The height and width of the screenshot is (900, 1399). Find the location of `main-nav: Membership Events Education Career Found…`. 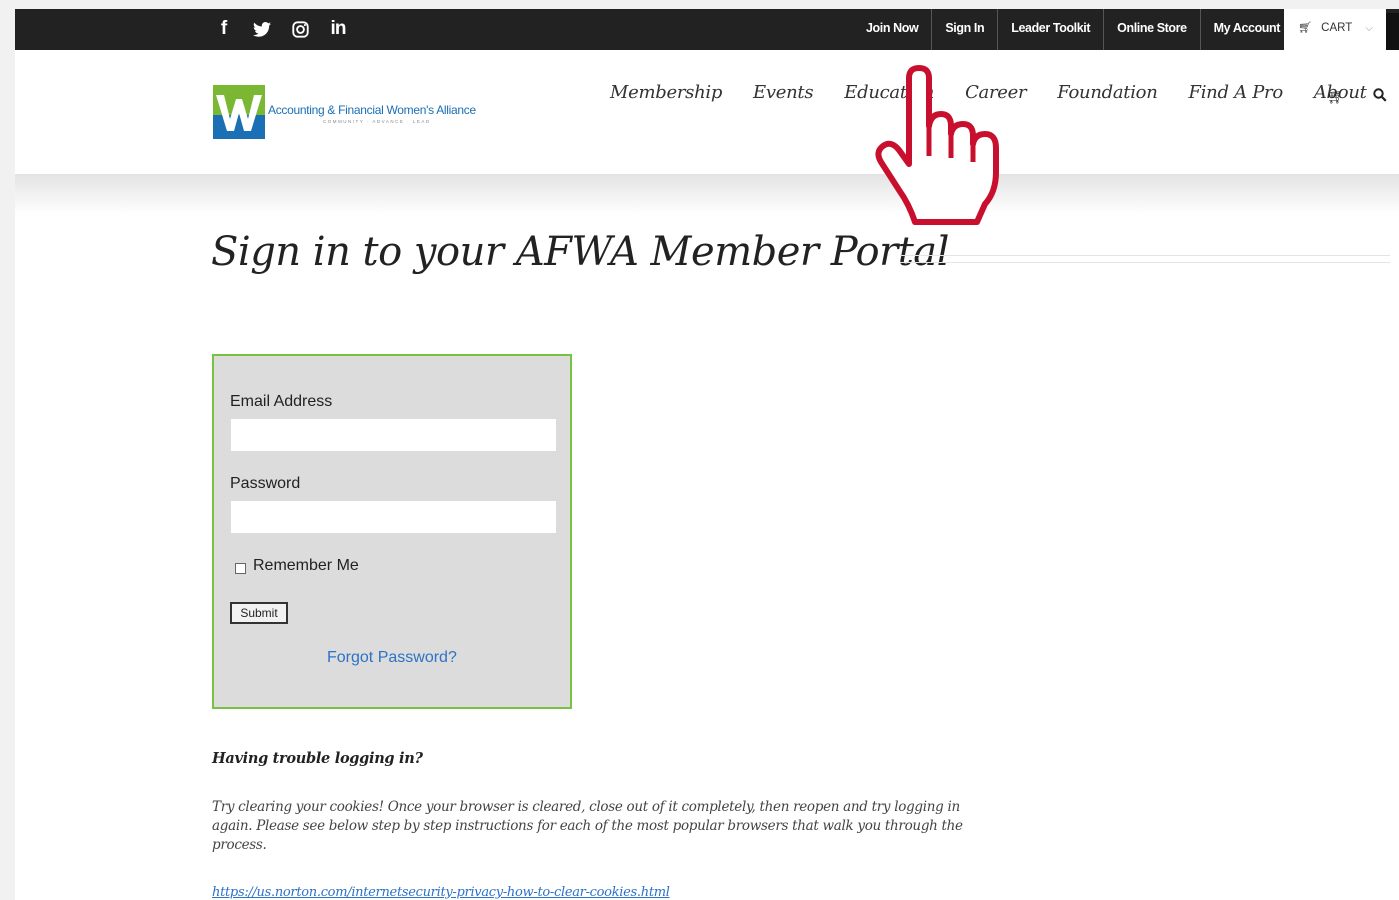

main-nav: Membership Events Education Career Found… is located at coordinates (1004, 92).